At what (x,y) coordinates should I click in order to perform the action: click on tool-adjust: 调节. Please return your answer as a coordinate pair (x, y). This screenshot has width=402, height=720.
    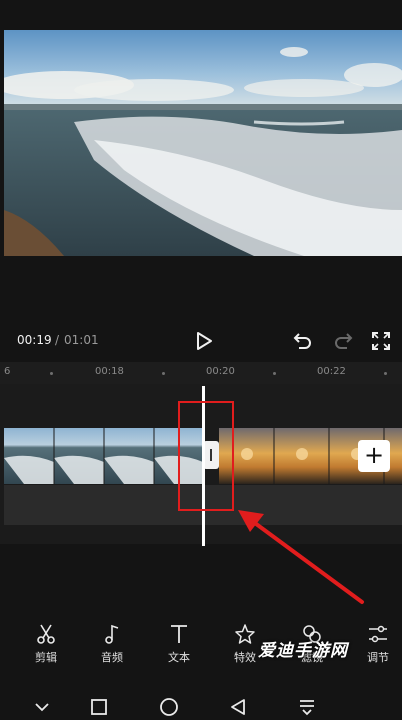
    Looking at the image, I should click on (377, 645).